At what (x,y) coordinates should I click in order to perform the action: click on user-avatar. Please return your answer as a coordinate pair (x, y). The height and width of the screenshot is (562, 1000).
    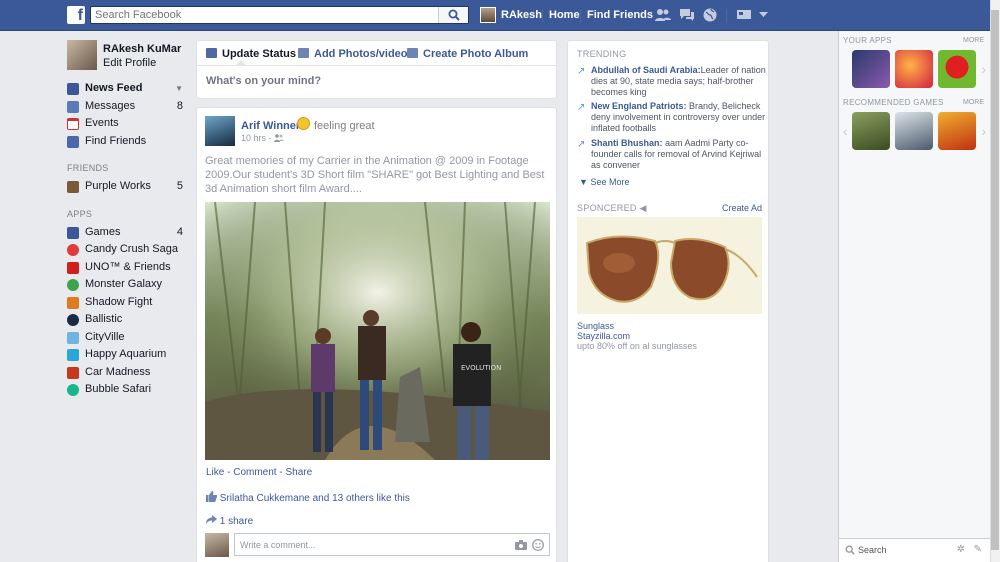
    Looking at the image, I should click on (488, 15).